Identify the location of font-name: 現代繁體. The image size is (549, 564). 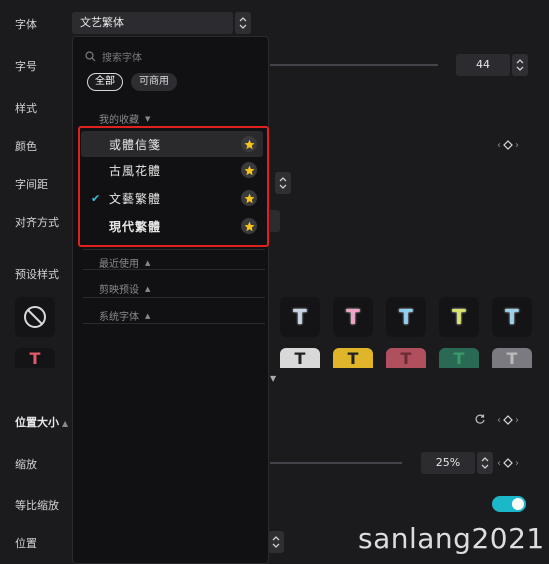
(135, 226).